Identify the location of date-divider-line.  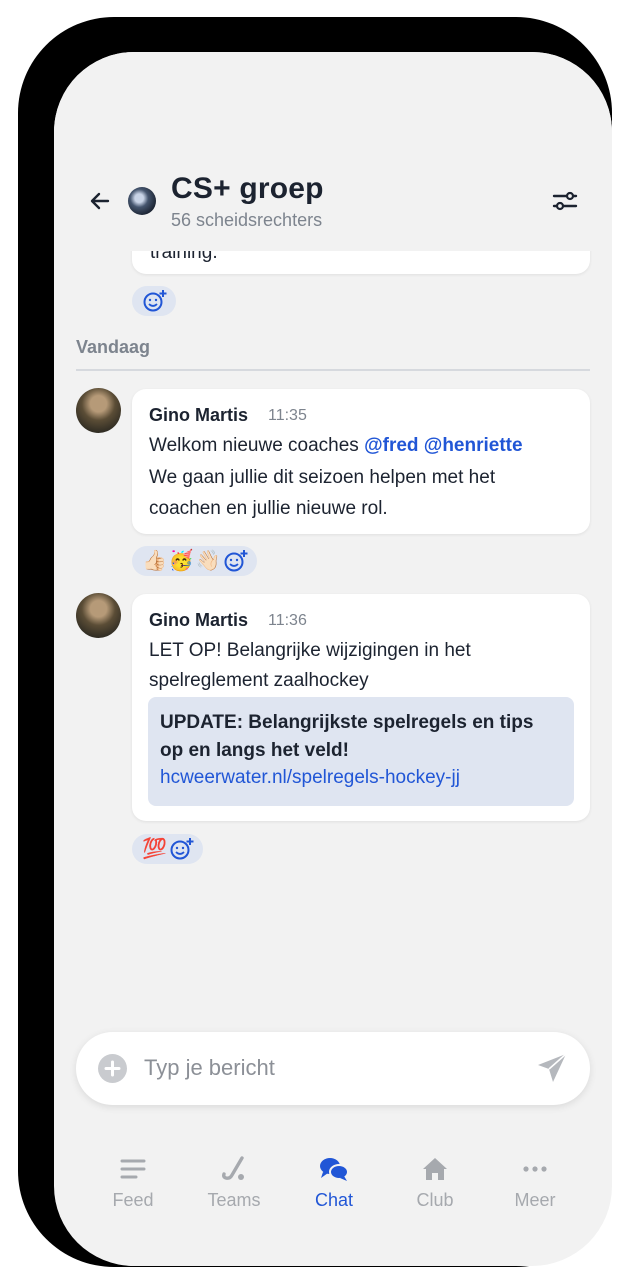
(333, 370).